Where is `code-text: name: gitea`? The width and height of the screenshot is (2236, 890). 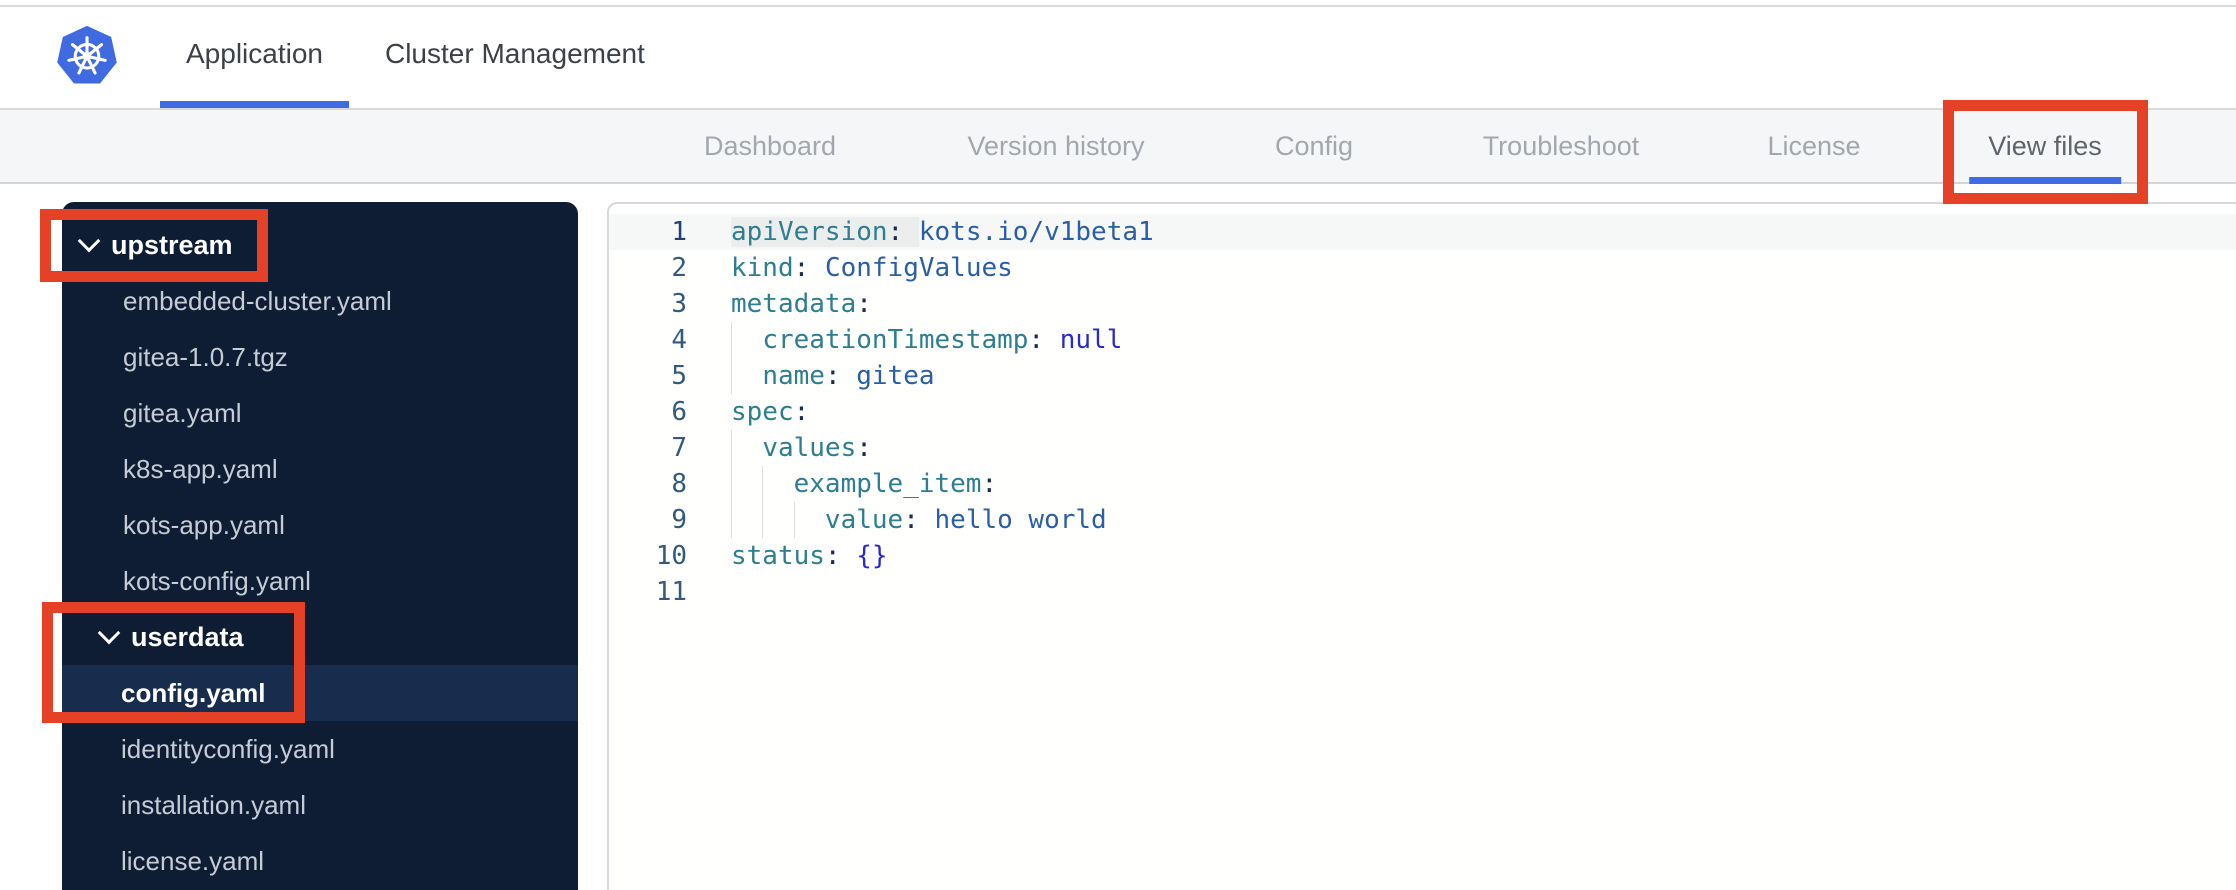 code-text: name: gitea is located at coordinates (832, 376).